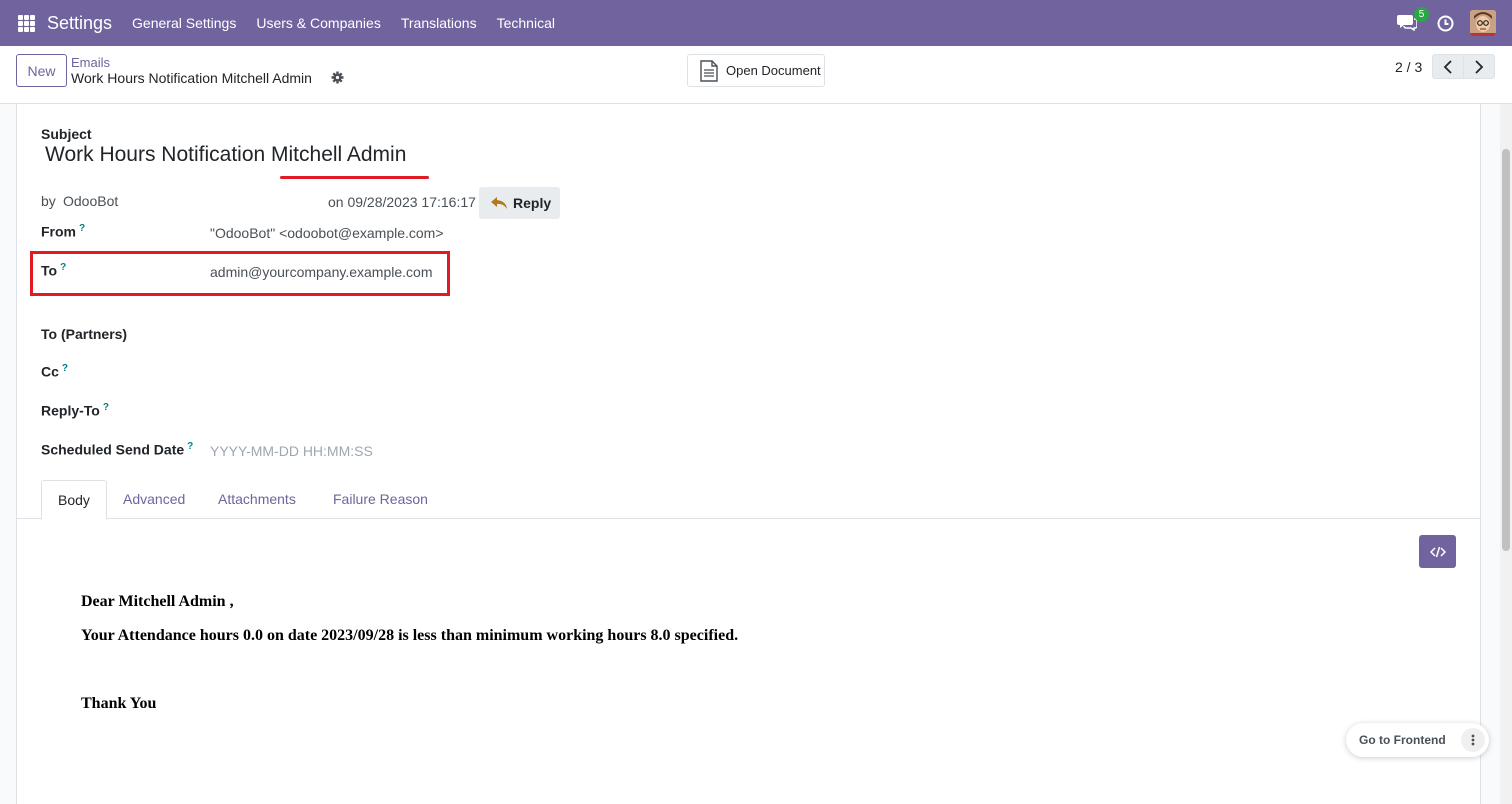 The height and width of the screenshot is (804, 1512). I want to click on chevron-left-icon, so click(1447, 66).